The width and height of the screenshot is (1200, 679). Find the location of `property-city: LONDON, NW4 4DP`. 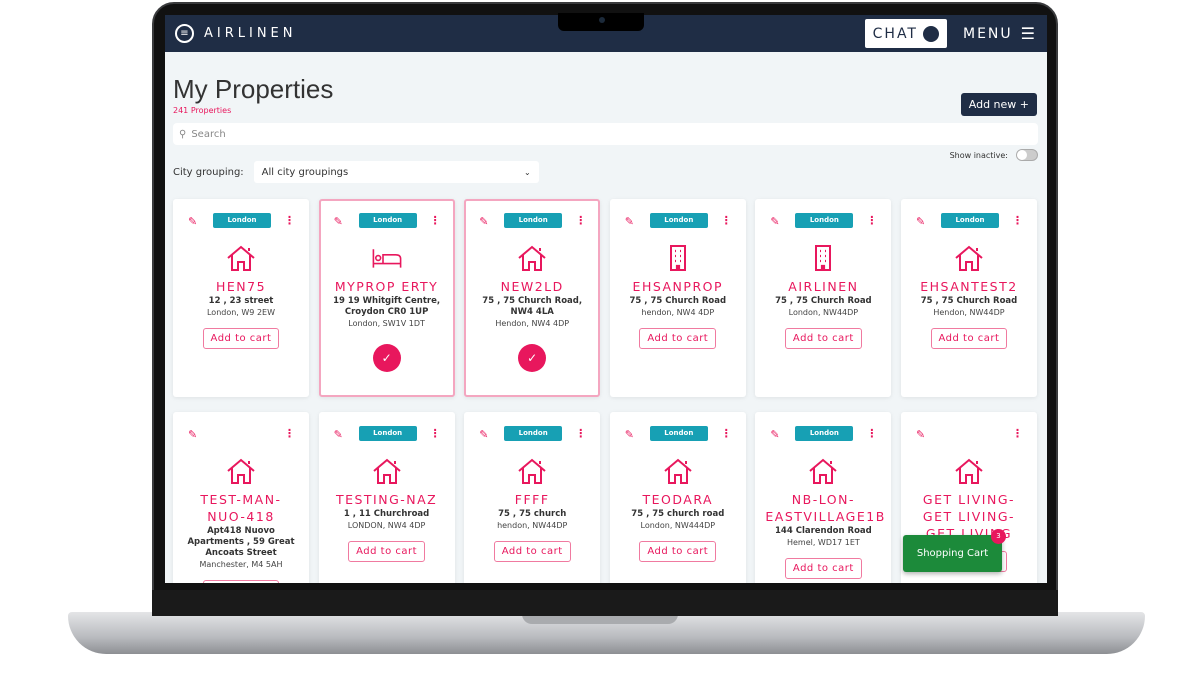

property-city: LONDON, NW4 4DP is located at coordinates (386, 525).